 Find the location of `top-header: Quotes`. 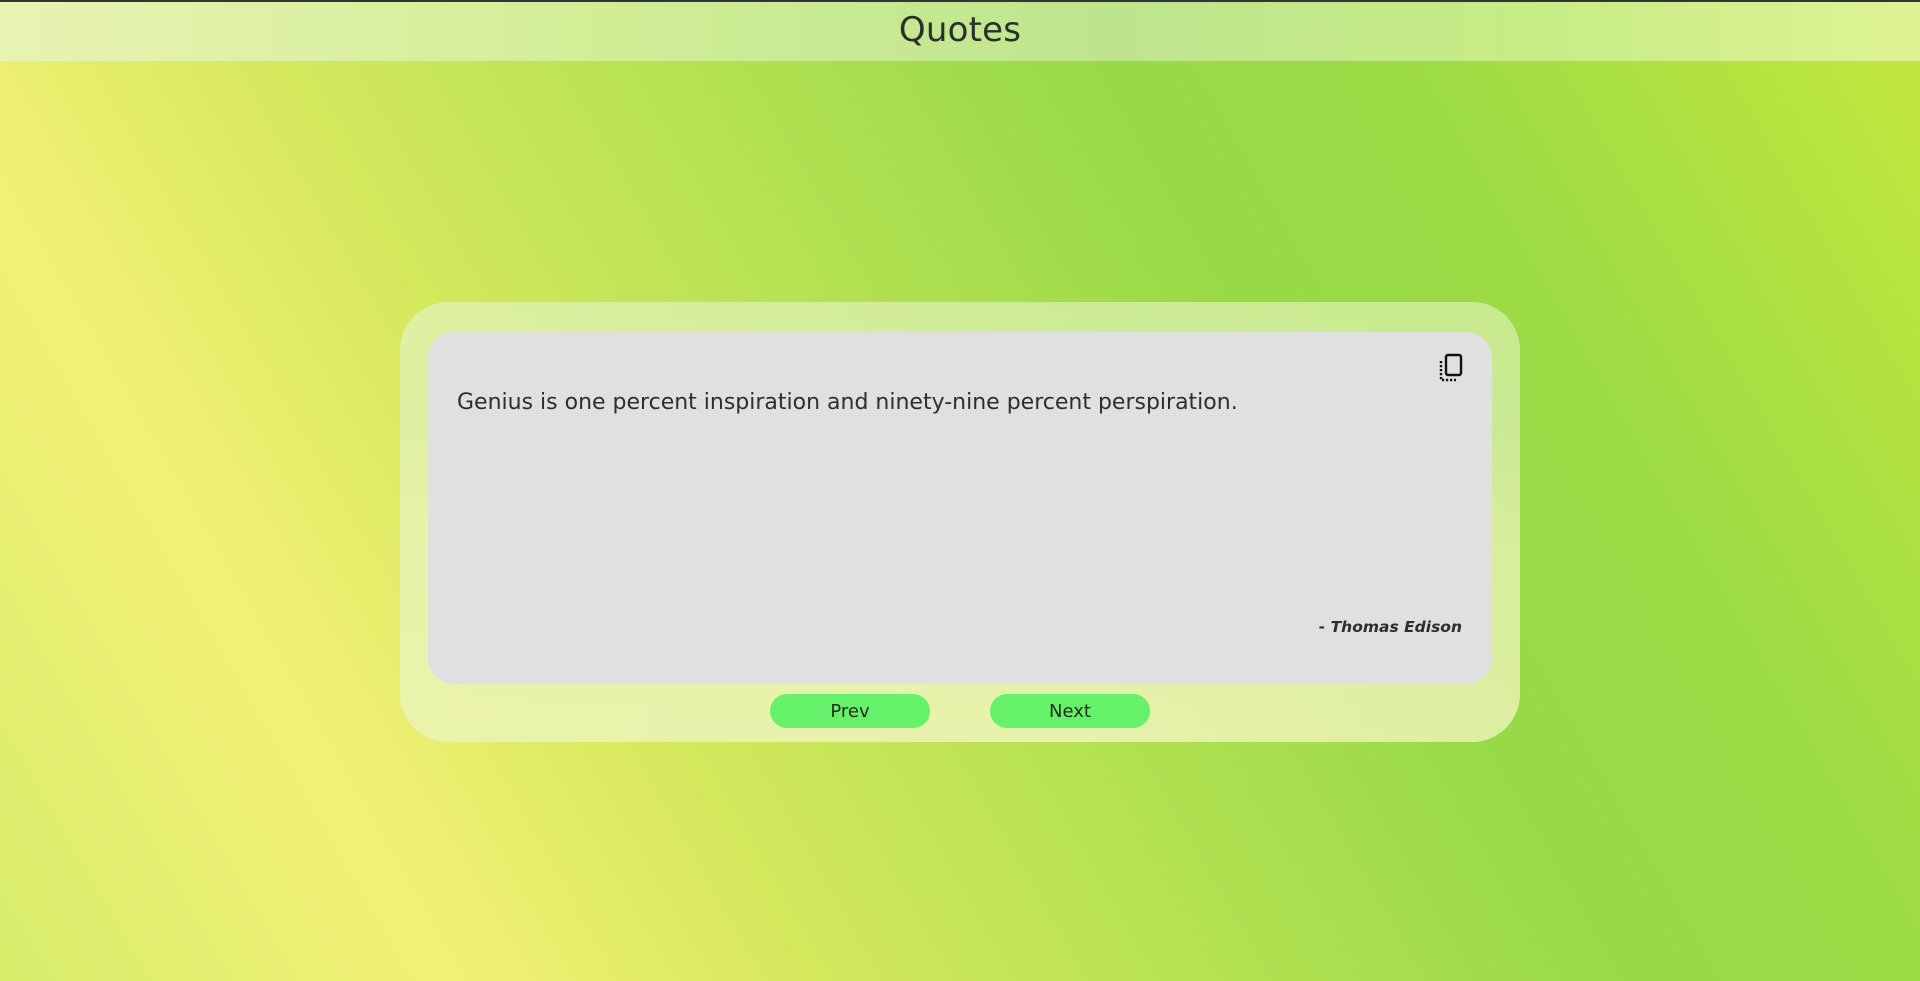

top-header: Quotes is located at coordinates (960, 30).